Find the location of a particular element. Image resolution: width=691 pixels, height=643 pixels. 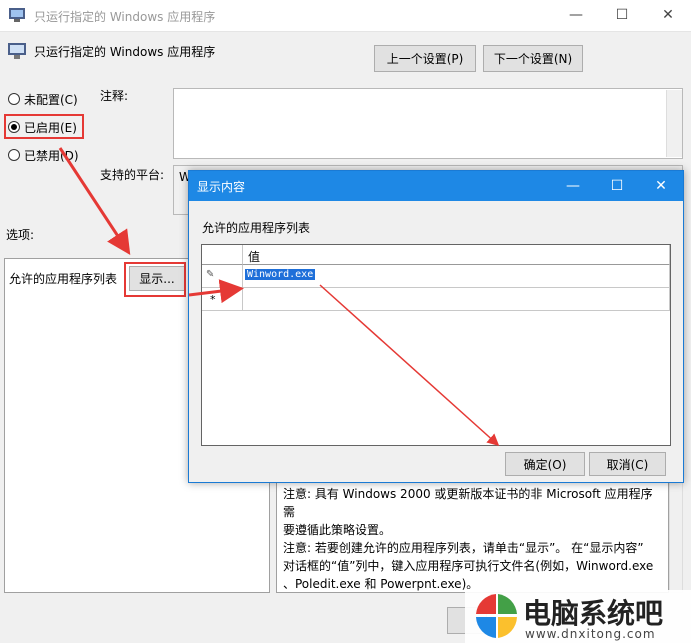

highlight-box-enabled is located at coordinates (44, 126).